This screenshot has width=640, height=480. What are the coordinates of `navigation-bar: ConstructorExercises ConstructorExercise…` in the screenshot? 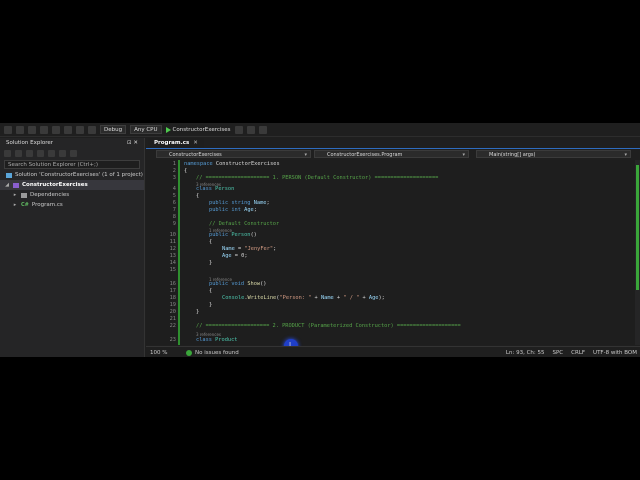 It's located at (393, 154).